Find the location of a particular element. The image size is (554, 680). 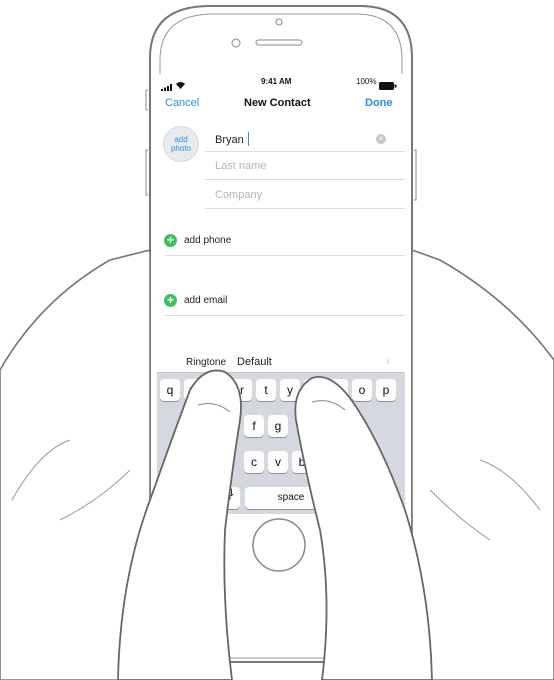

add-email-label: add email is located at coordinates (206, 300).